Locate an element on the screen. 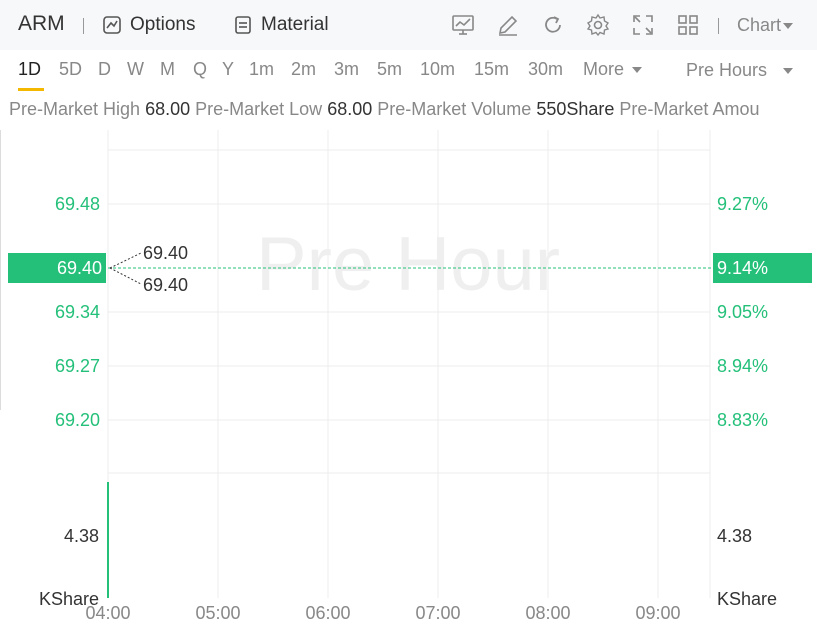  timeframe-1m: 1m is located at coordinates (261, 69).